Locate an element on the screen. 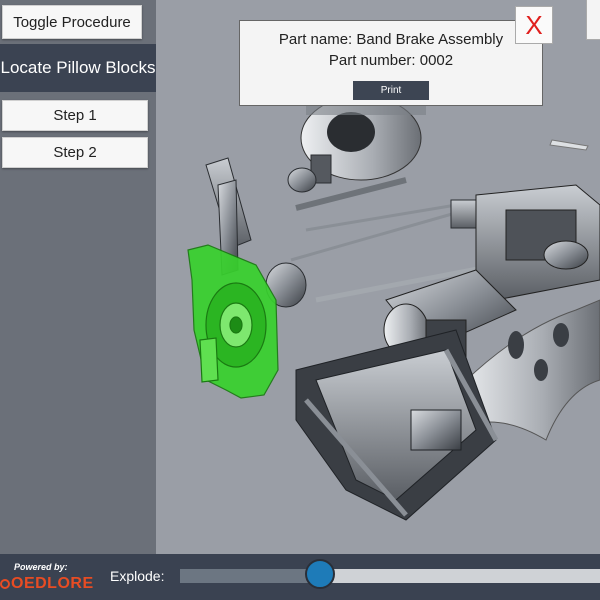  part-name-text: Part name: Band Brake Assembly is located at coordinates (391, 39).